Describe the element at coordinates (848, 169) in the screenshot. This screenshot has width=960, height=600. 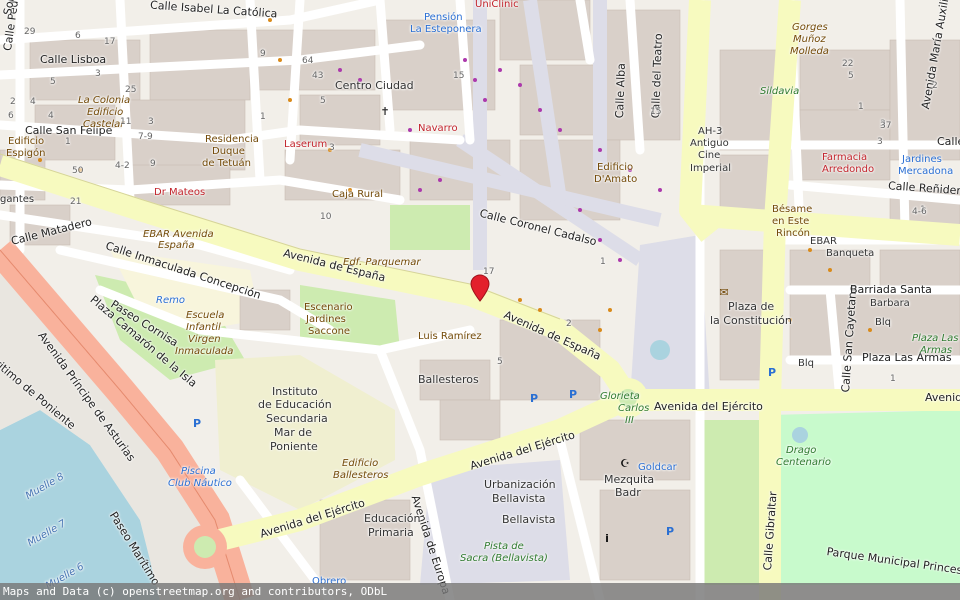
I see `label-farmacia-2: Arredondo` at that location.